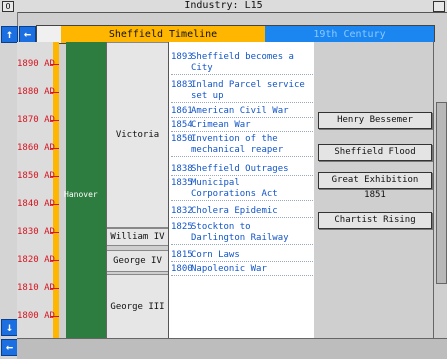  Describe the element at coordinates (38, 148) in the screenshot. I see `ruler-tick-label: 1860 AD` at that location.